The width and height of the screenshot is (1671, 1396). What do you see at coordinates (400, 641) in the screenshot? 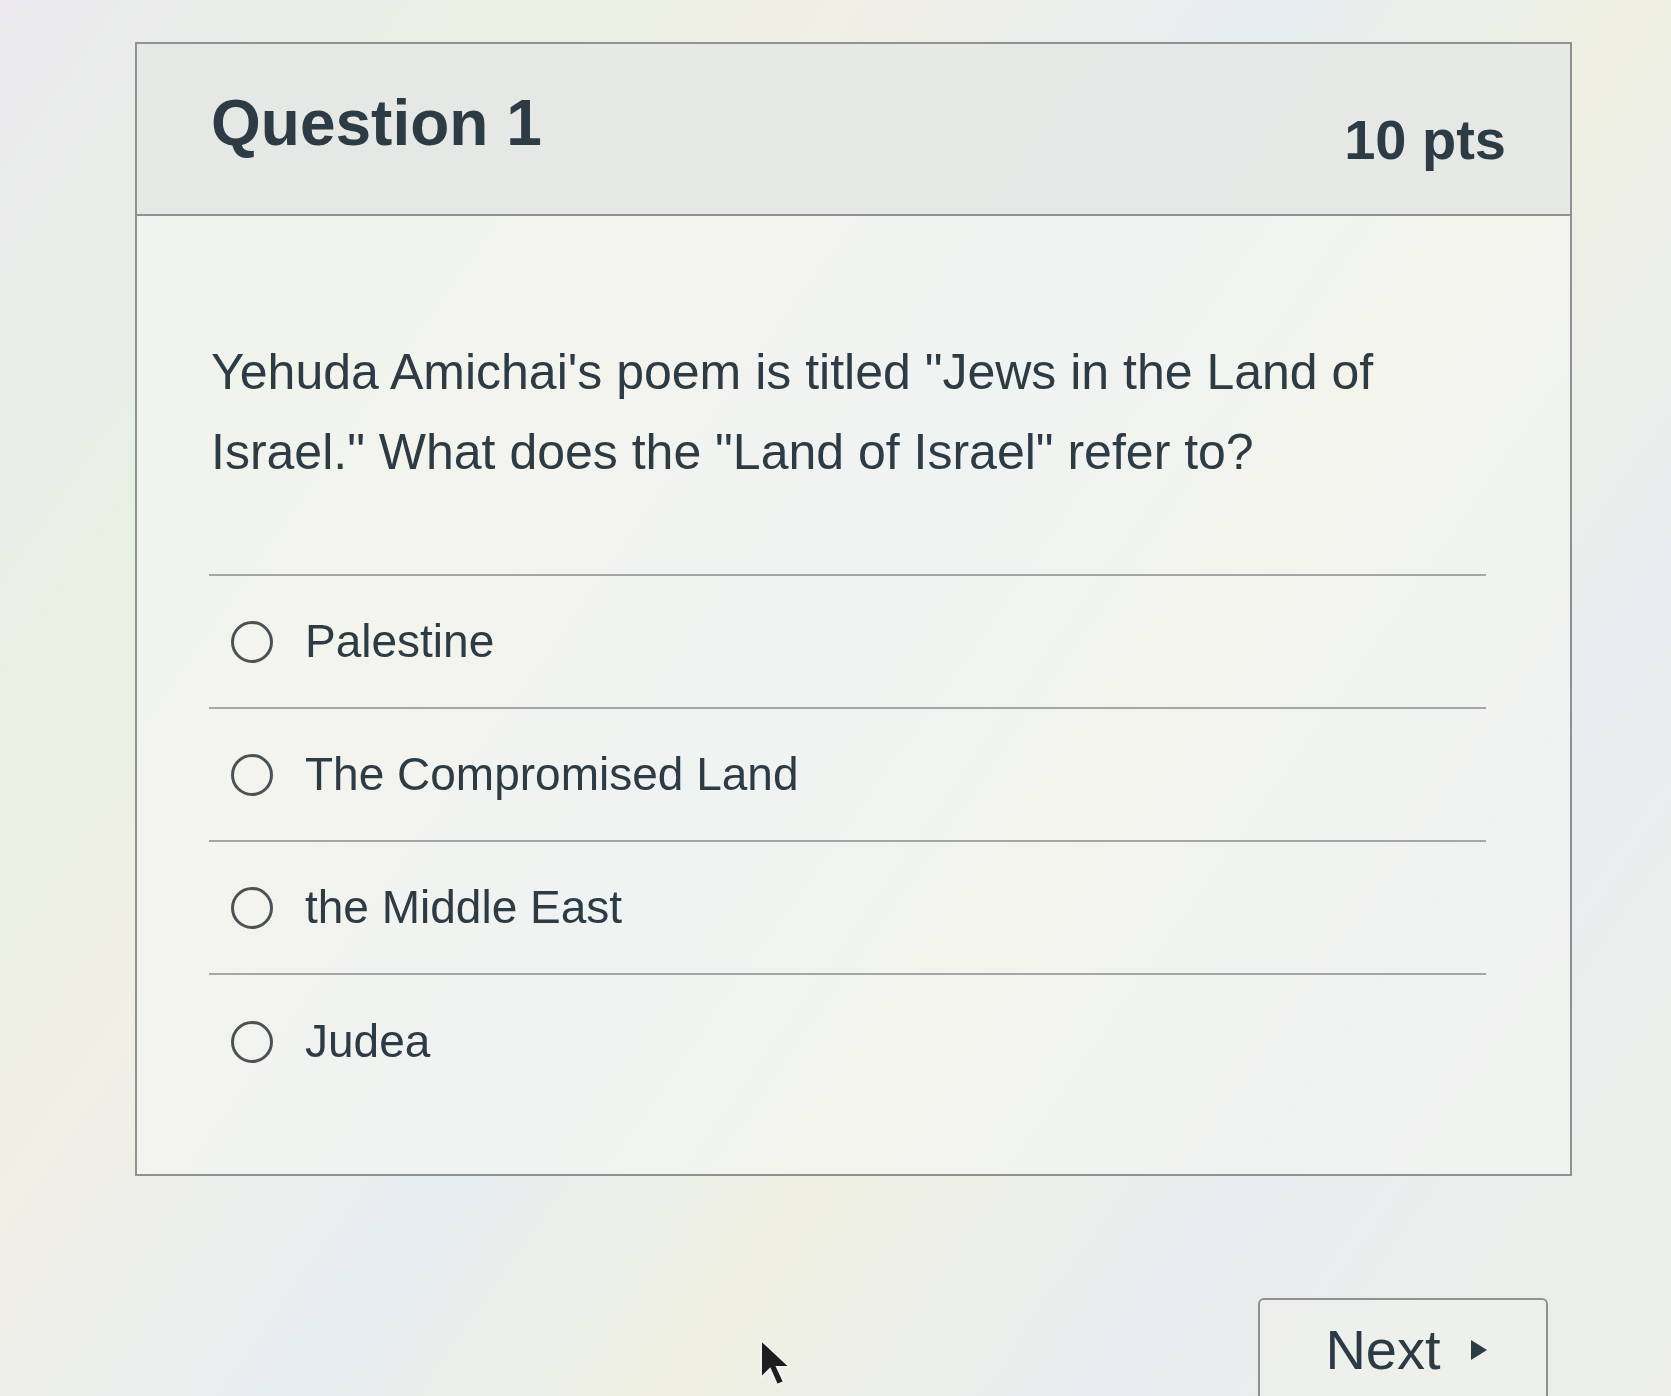
I see `answer-label: Palestine` at bounding box center [400, 641].